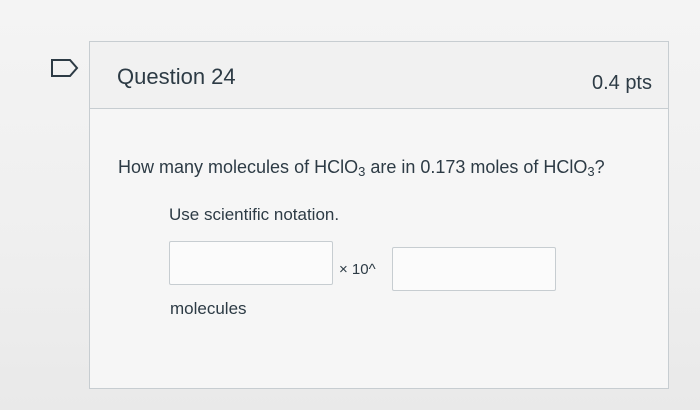 Image resolution: width=700 pixels, height=410 pixels. What do you see at coordinates (176, 76) in the screenshot?
I see `question-title: Question 24` at bounding box center [176, 76].